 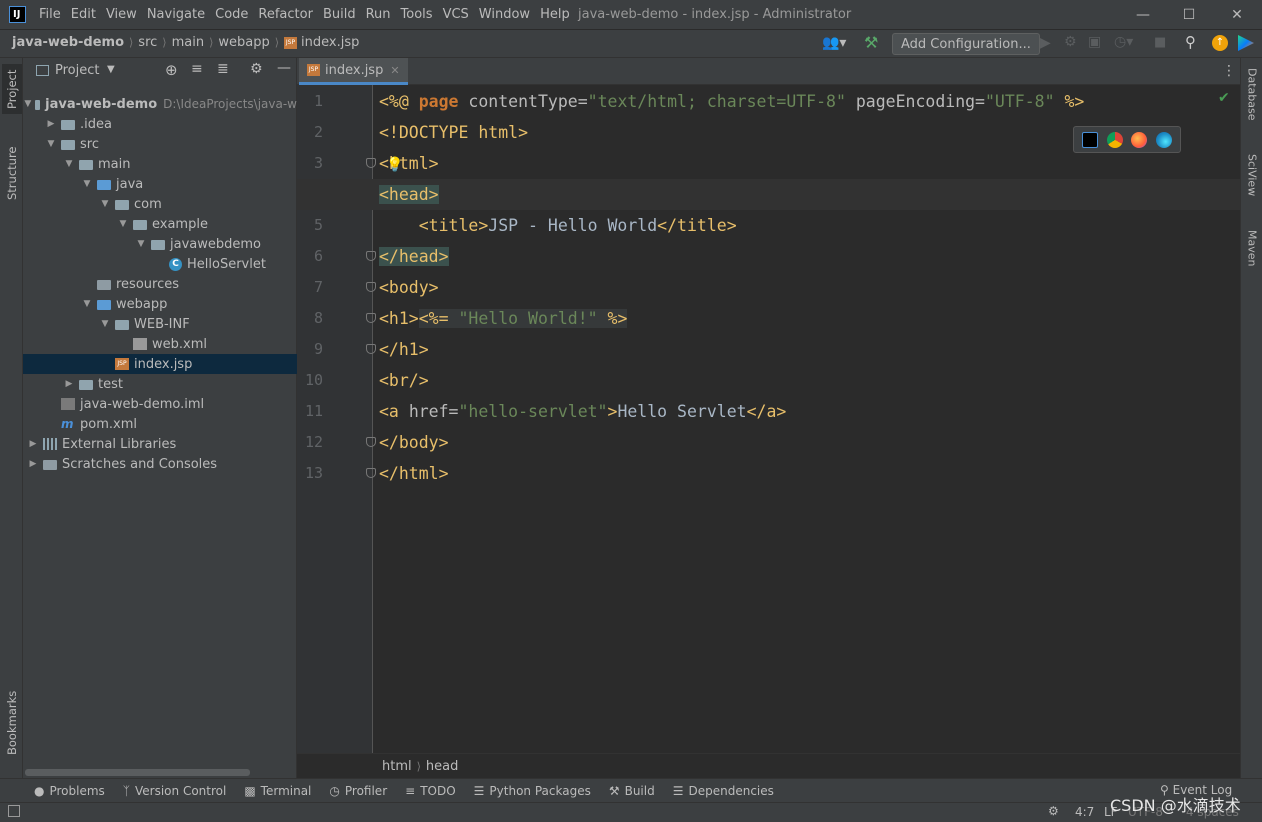 What do you see at coordinates (147, 42) in the screenshot?
I see `breadcrumb-src: src` at bounding box center [147, 42].